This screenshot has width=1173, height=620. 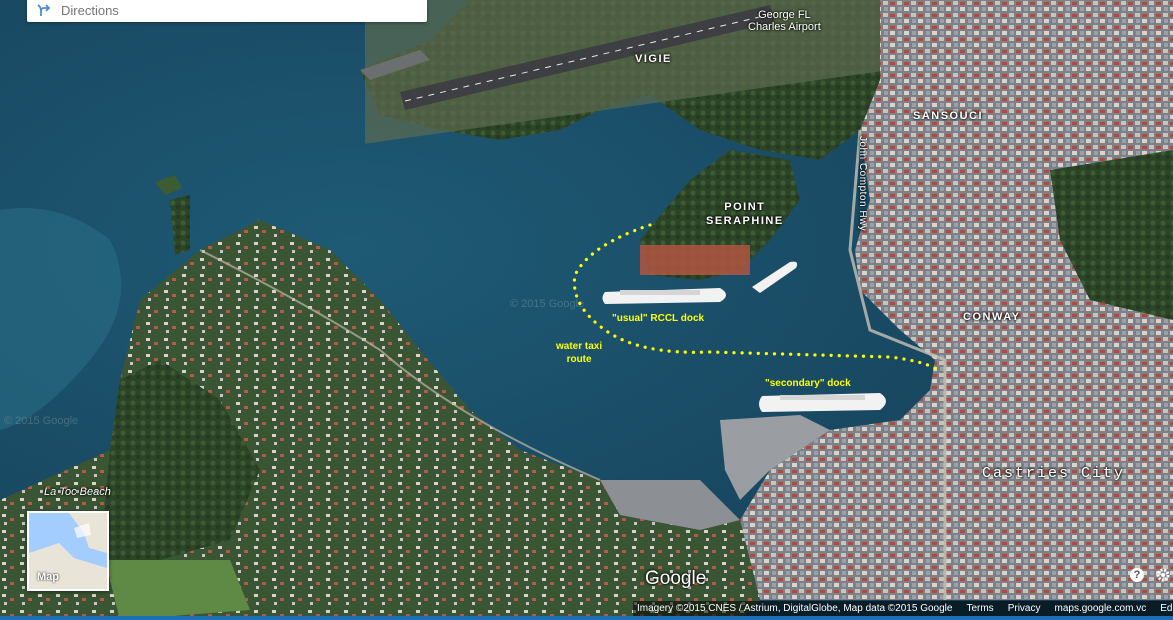 I want to click on window-bottom-strip, so click(x=586, y=618).